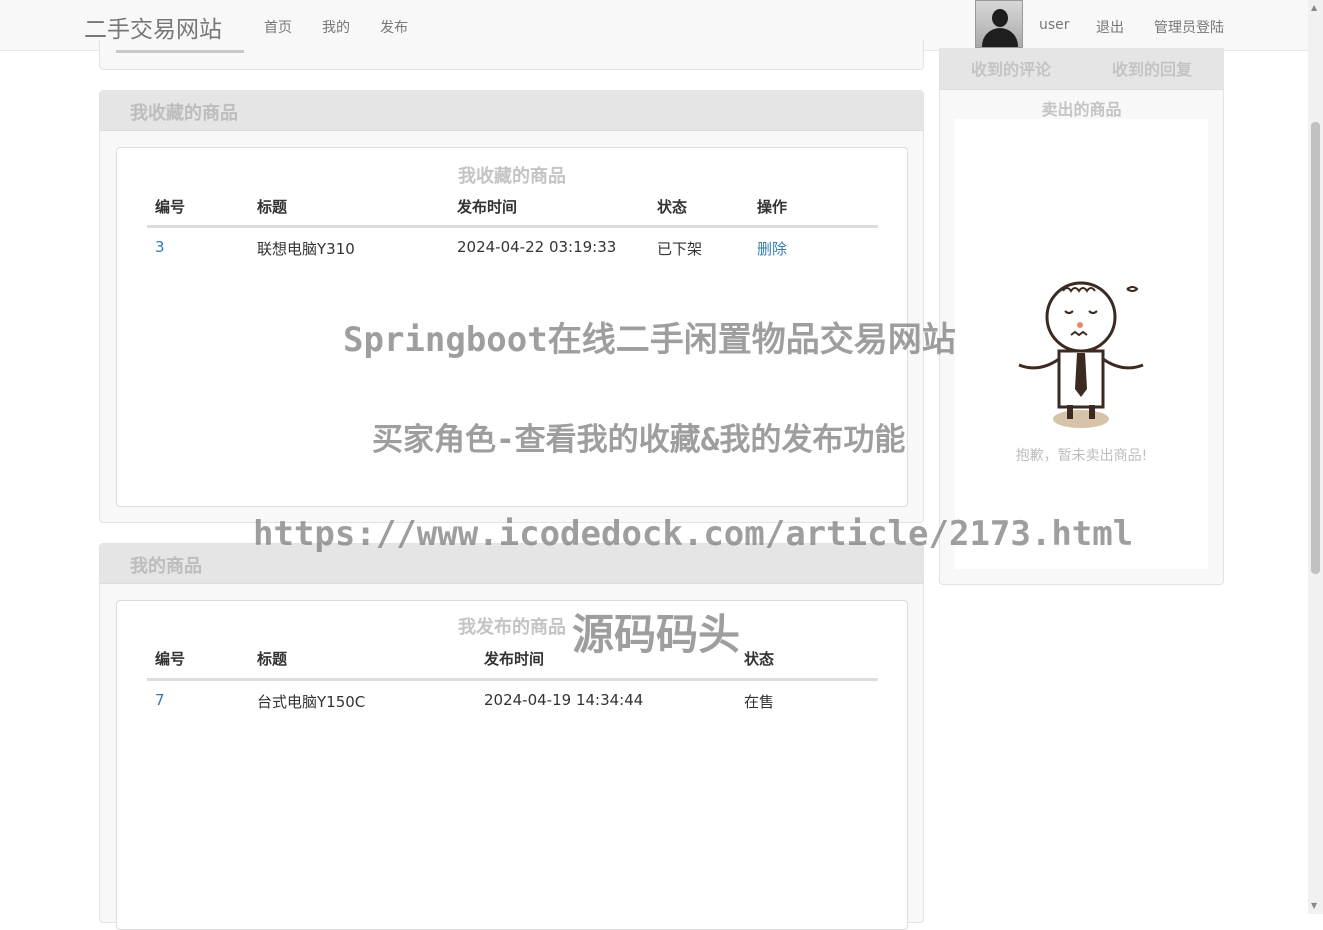  I want to click on scrollbar-thumb, so click(1315, 348).